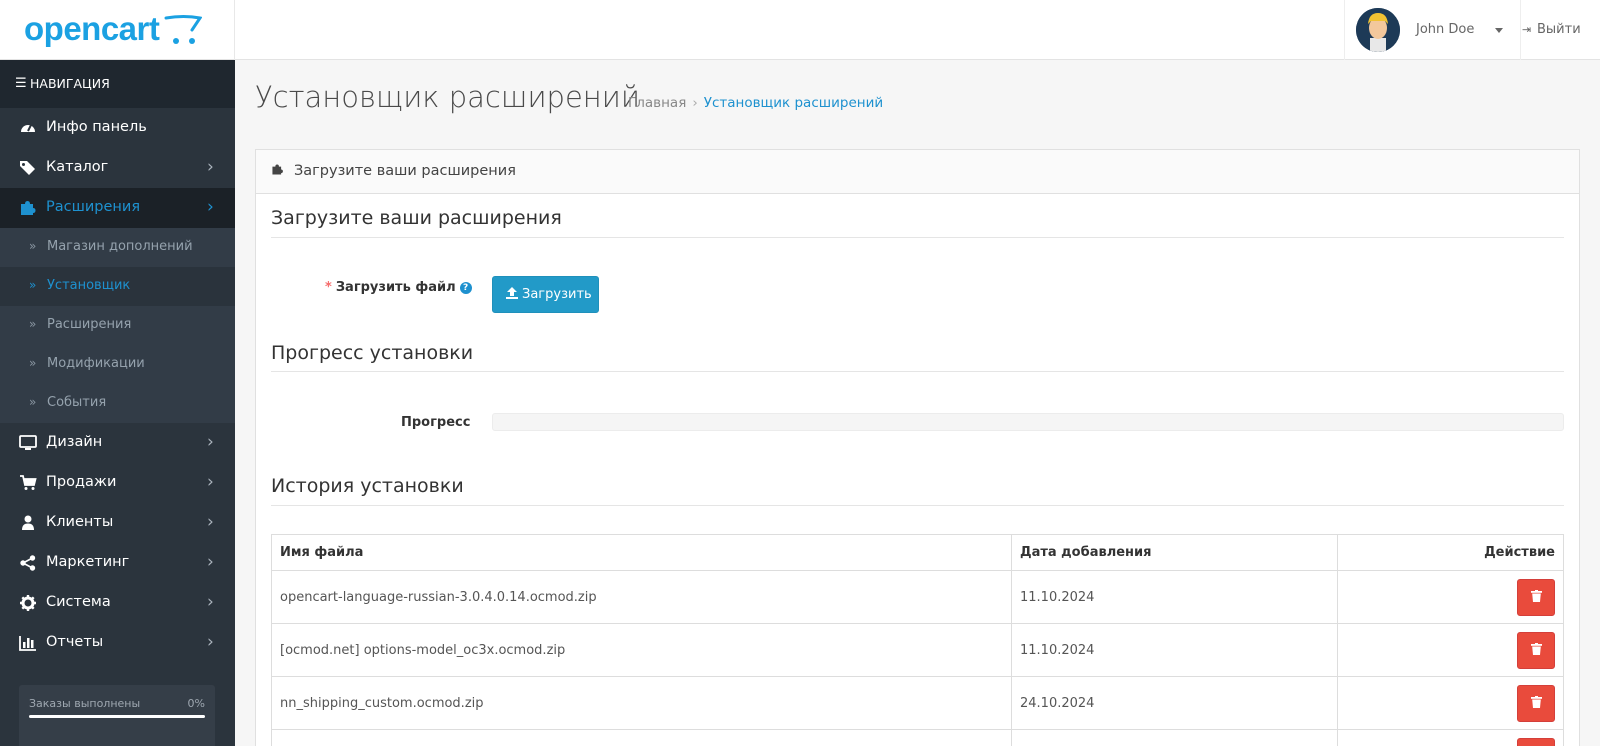 The height and width of the screenshot is (746, 1600). Describe the element at coordinates (1028, 422) in the screenshot. I see `install-progress-bar` at that location.